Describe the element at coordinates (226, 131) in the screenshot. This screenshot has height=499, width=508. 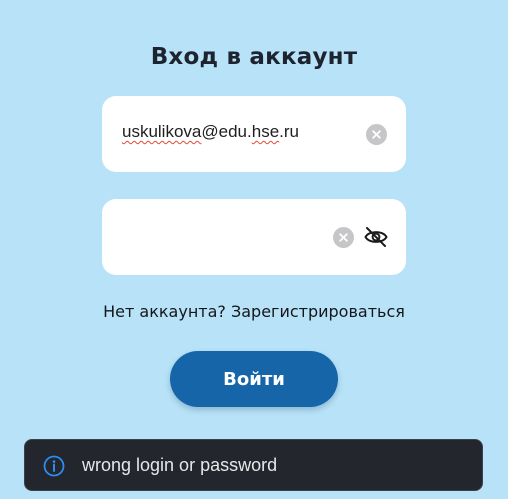
I see `email-domain-part: @edu.` at that location.